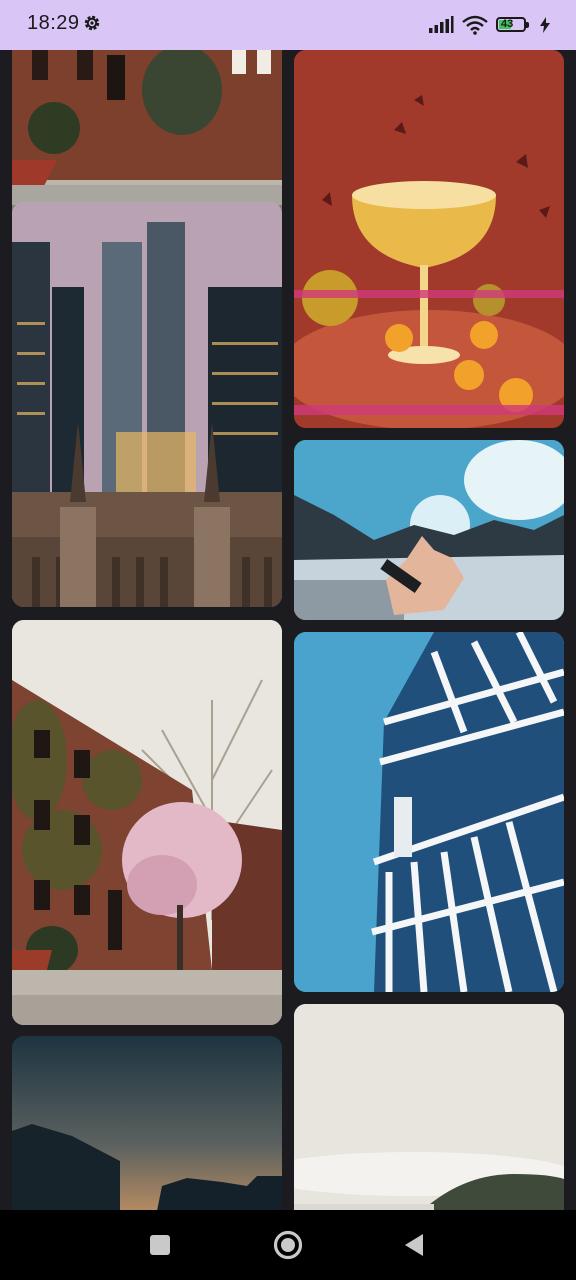  Describe the element at coordinates (92, 23) in the screenshot. I see `settings-gear-icon` at that location.